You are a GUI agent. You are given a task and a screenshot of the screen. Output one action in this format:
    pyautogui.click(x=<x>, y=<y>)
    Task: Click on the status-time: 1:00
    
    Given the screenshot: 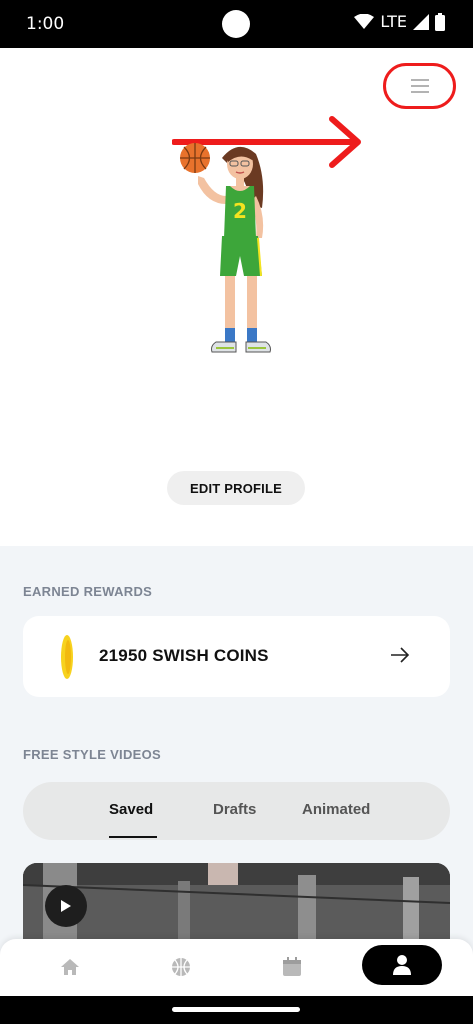 What is the action you would take?
    pyautogui.click(x=45, y=24)
    